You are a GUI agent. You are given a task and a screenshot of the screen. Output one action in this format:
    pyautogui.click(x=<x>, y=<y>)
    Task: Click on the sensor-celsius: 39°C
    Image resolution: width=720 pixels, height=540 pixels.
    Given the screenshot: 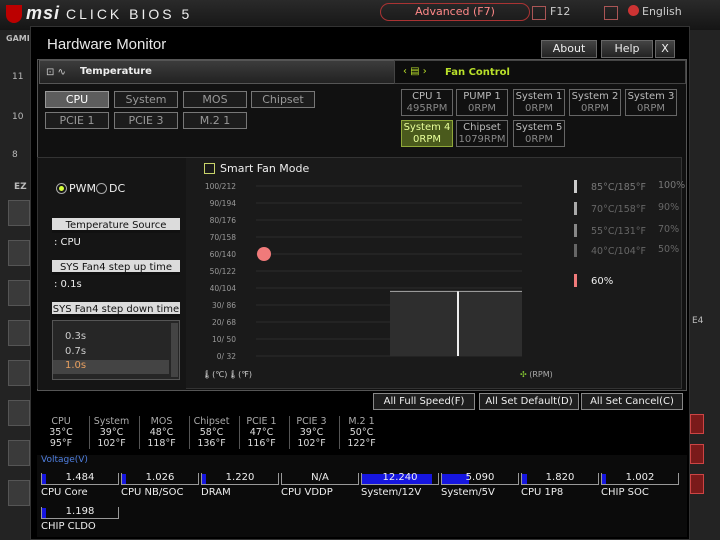 What is the action you would take?
    pyautogui.click(x=111, y=432)
    